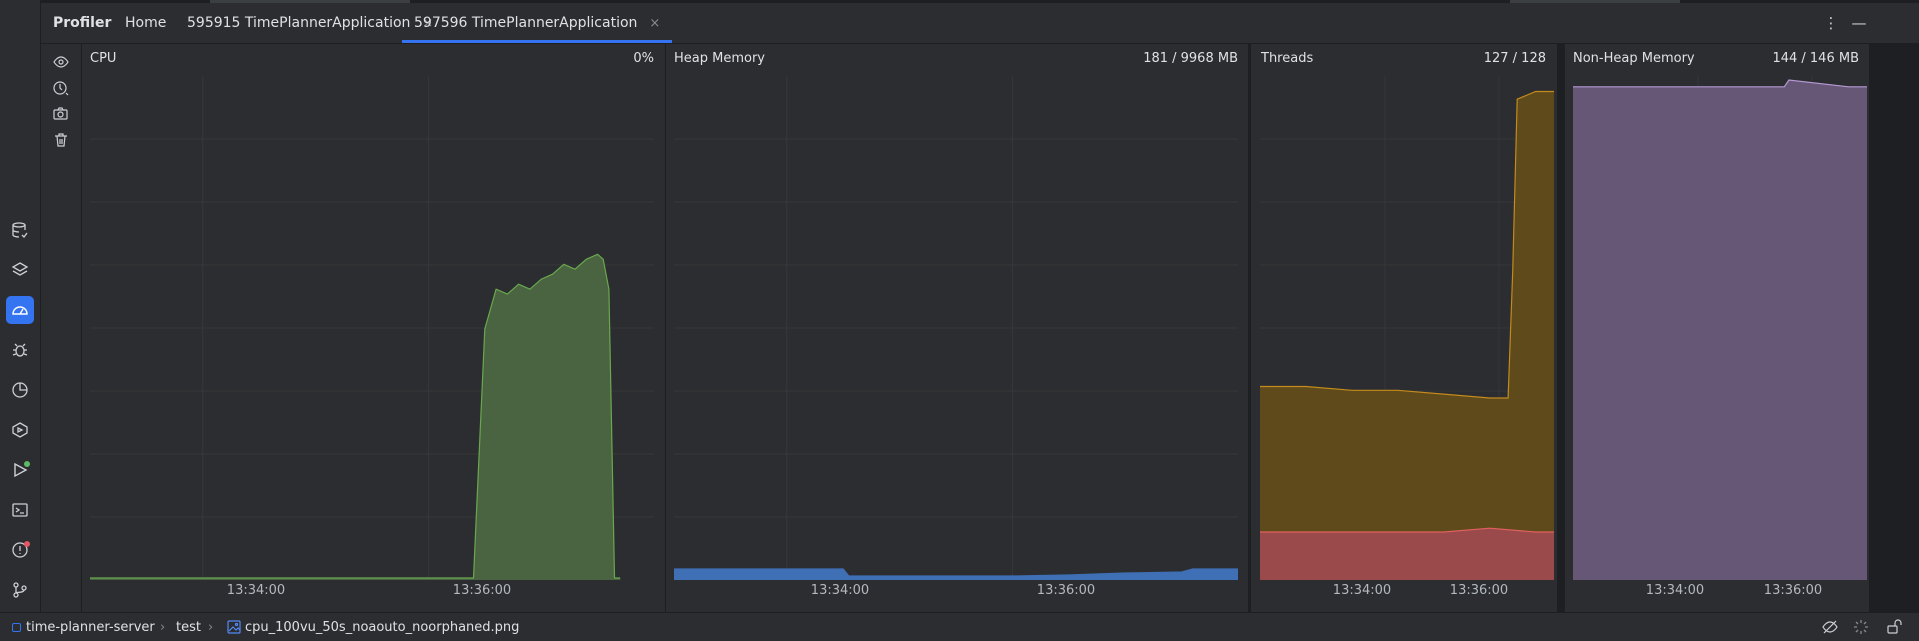  What do you see at coordinates (61, 328) in the screenshot?
I see `profiler-tools` at bounding box center [61, 328].